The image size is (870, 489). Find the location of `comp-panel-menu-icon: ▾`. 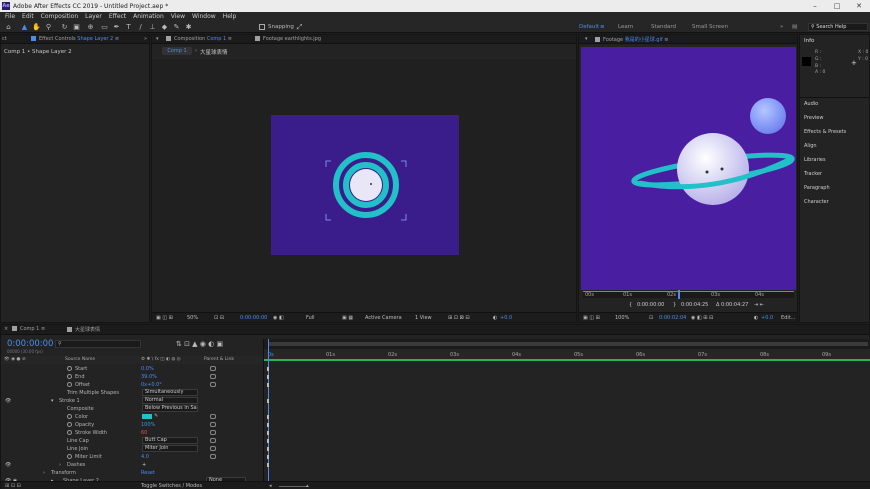

comp-panel-menu-icon: ▾ is located at coordinates (157, 39).